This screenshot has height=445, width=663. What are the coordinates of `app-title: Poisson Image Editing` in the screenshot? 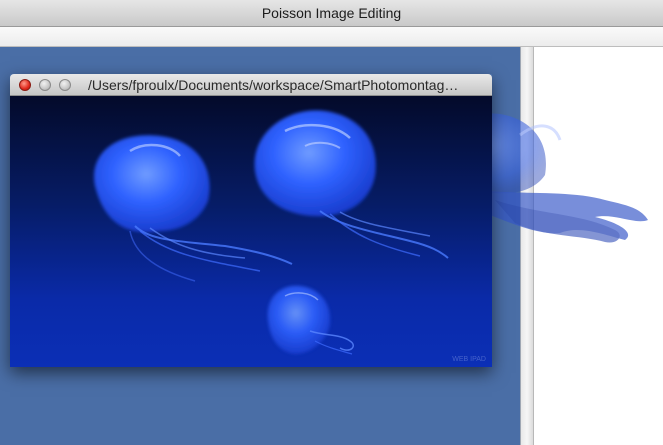 It's located at (331, 13).